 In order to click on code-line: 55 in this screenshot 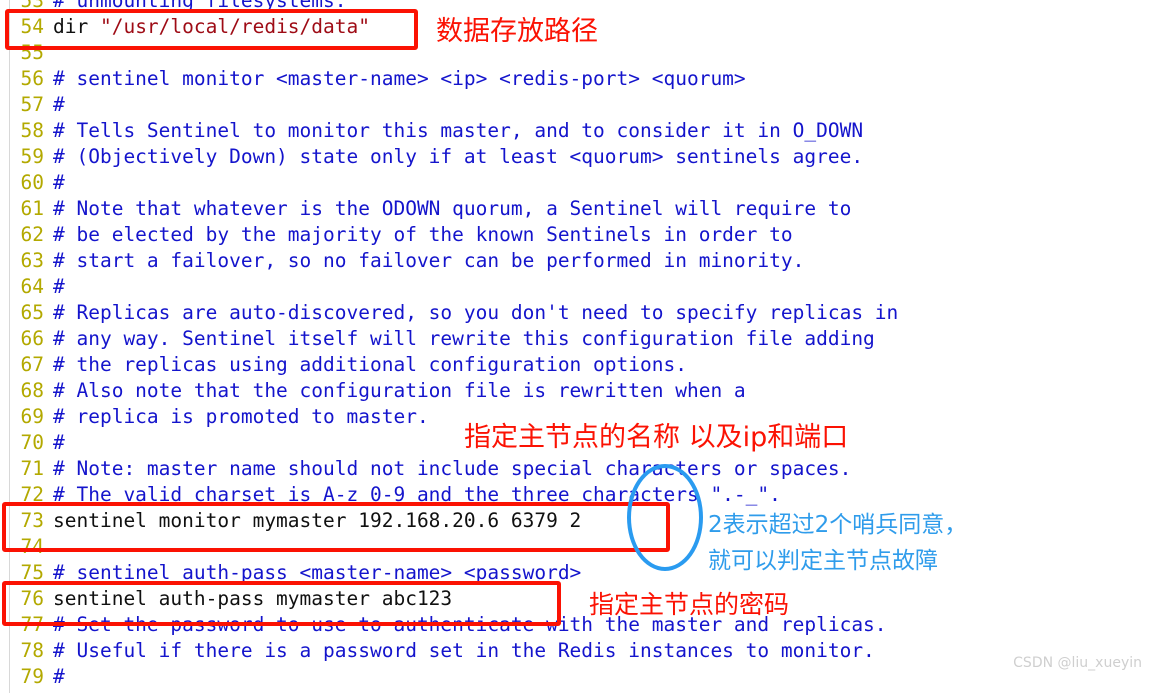, I will do `click(575, 53)`.